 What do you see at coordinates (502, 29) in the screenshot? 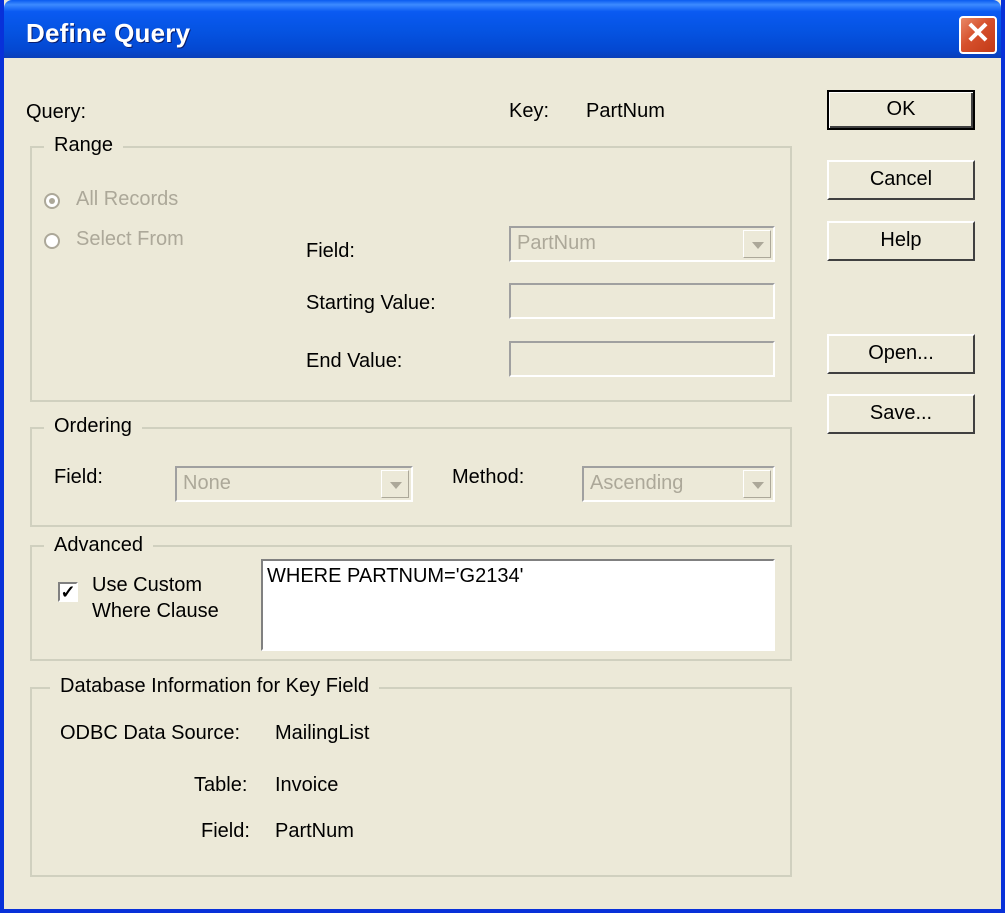
I see `title-bar: Define Query ✕` at bounding box center [502, 29].